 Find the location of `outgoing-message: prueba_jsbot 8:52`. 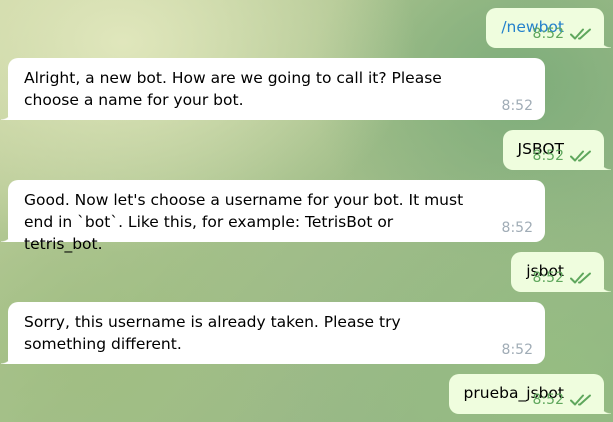

outgoing-message: prueba_jsbot 8:52 is located at coordinates (530, 394).